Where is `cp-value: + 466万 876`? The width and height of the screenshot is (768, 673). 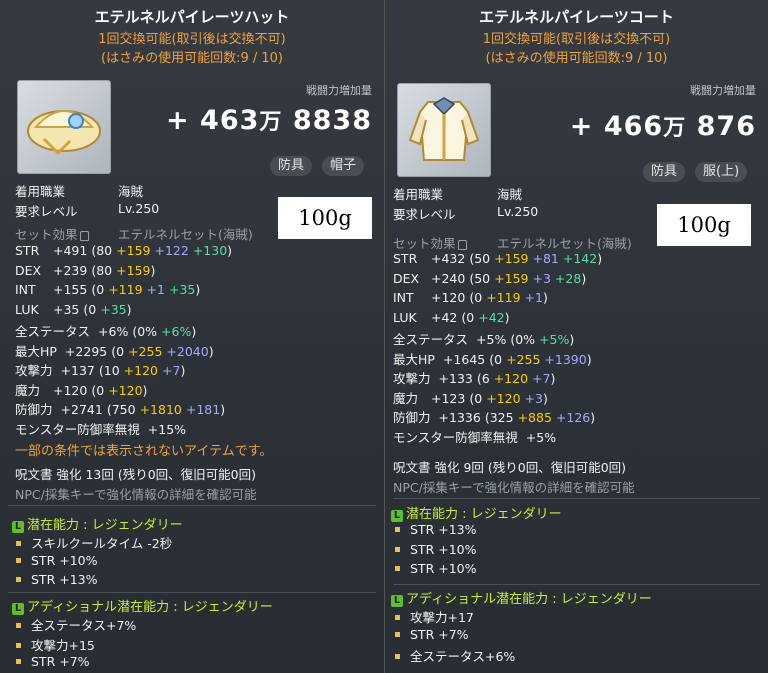
cp-value: + 466万 876 is located at coordinates (663, 126).